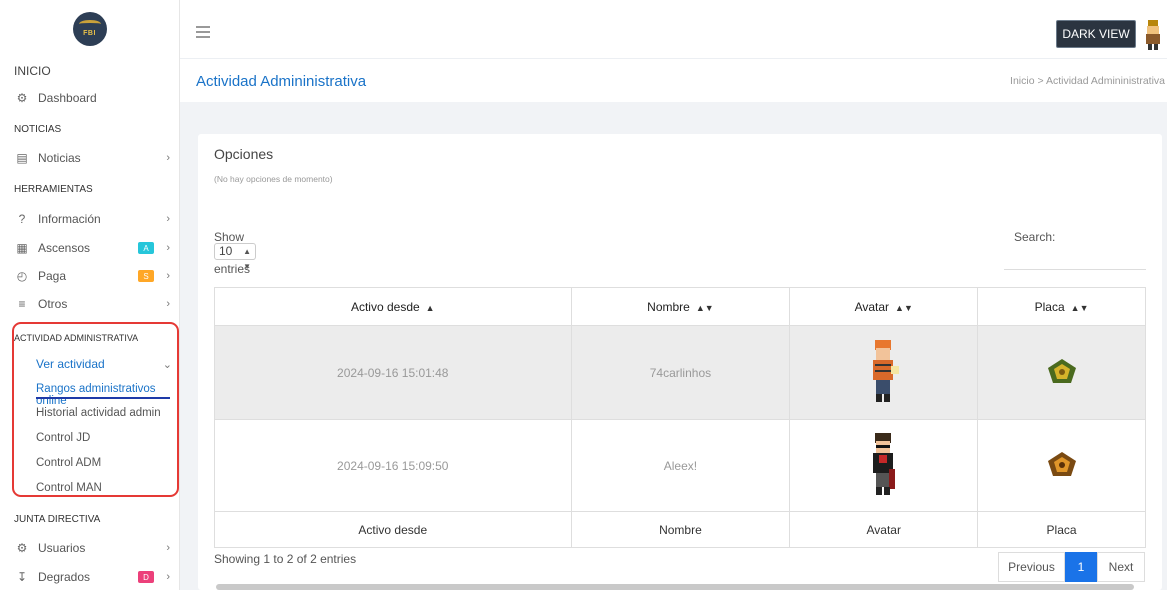  I want to click on sidebar-item-label: Dashboard, so click(67, 98).